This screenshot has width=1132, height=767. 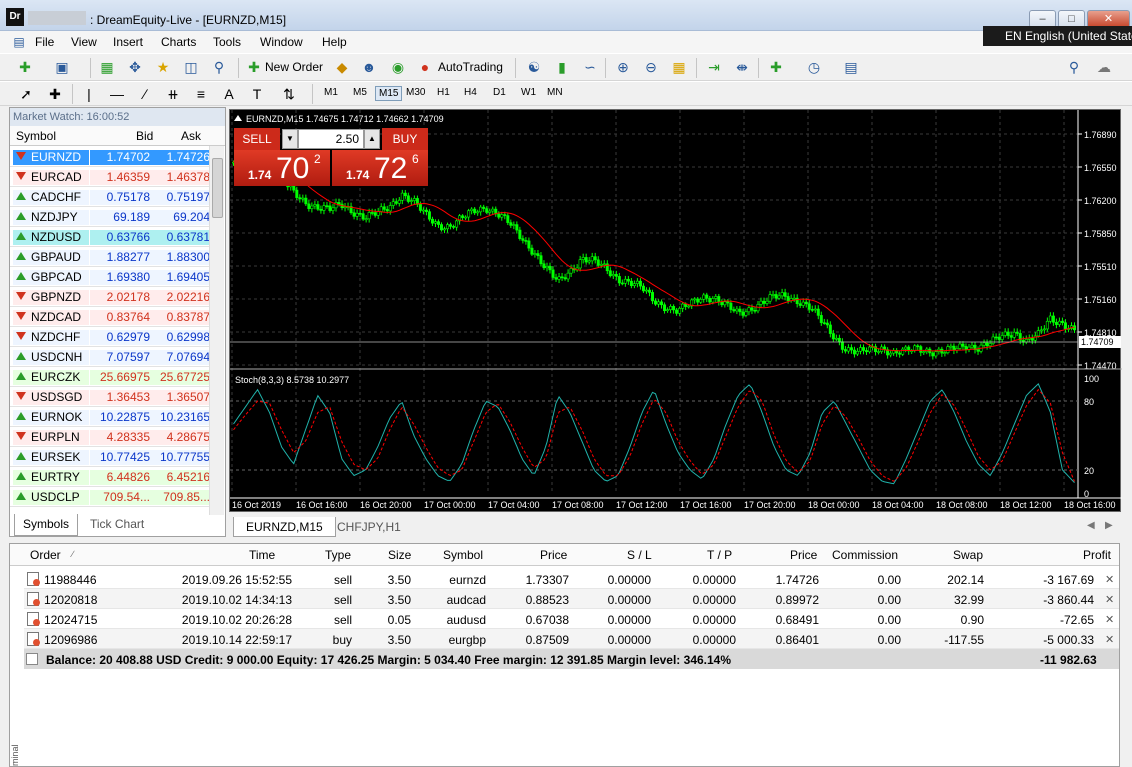 What do you see at coordinates (135, 67) in the screenshot?
I see `data-window-icon: ✥` at bounding box center [135, 67].